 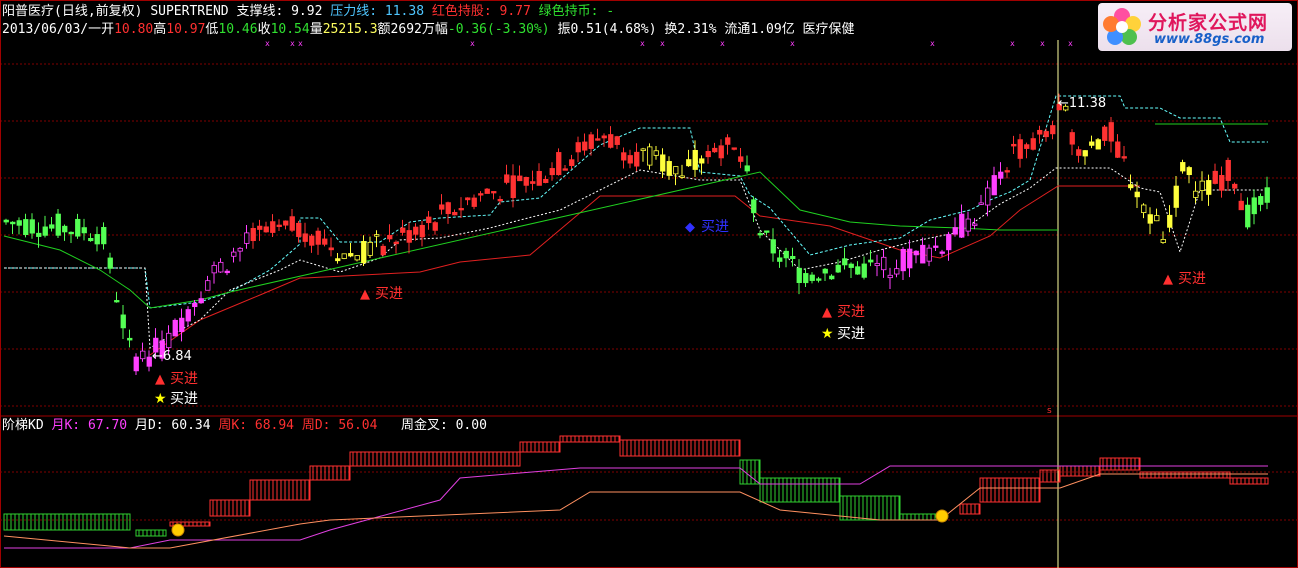 I want to click on site-logo: 分析家公式网 www.88gs.com, so click(x=1195, y=27).